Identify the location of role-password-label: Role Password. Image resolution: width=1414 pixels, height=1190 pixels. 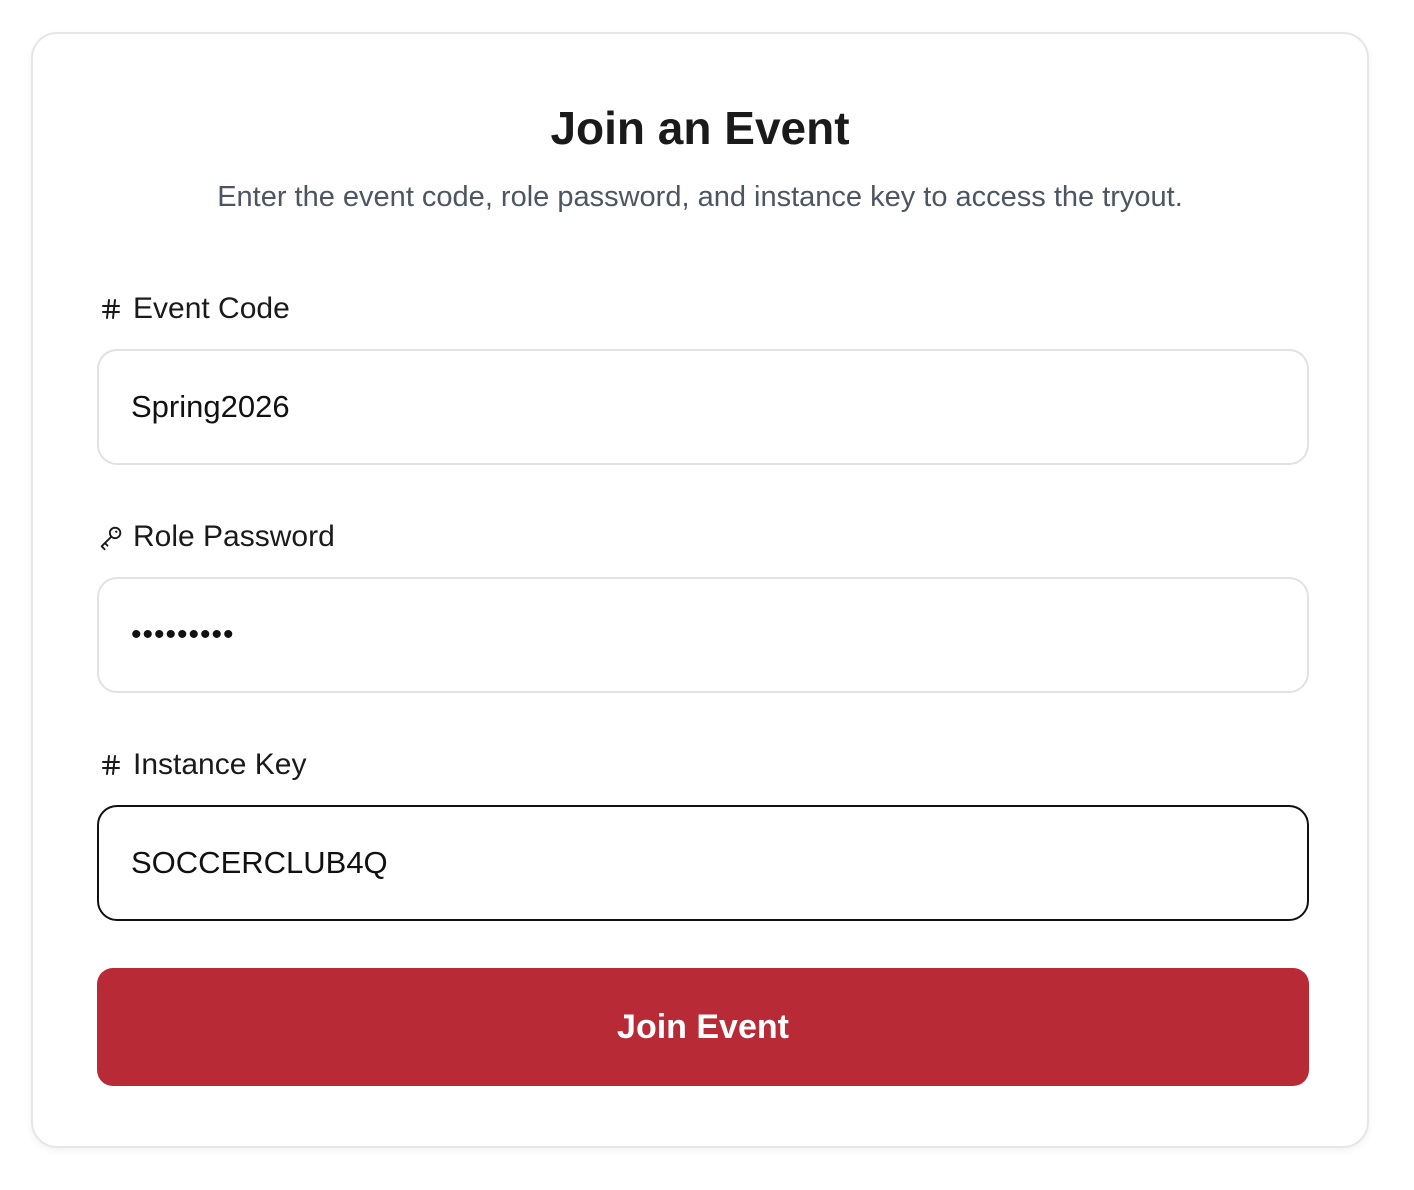
(216, 537).